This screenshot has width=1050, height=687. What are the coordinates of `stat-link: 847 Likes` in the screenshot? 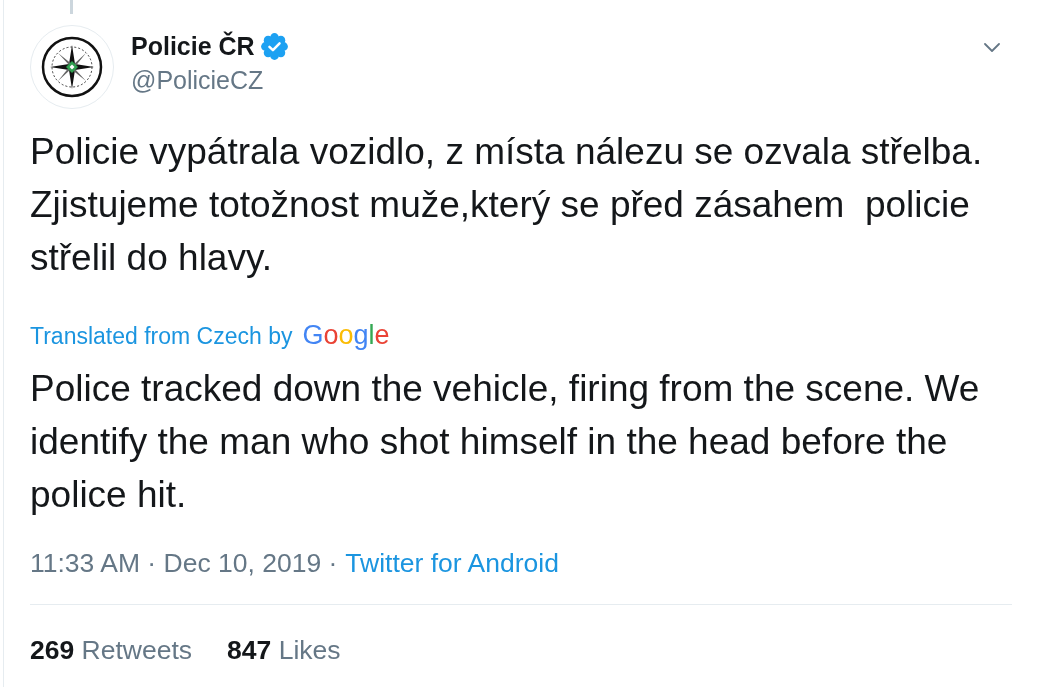 It's located at (284, 650).